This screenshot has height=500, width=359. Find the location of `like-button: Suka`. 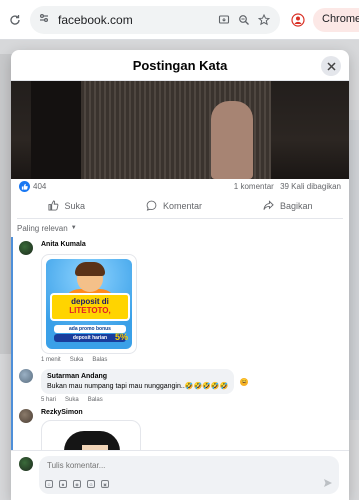

like-button: Suka is located at coordinates (66, 205).